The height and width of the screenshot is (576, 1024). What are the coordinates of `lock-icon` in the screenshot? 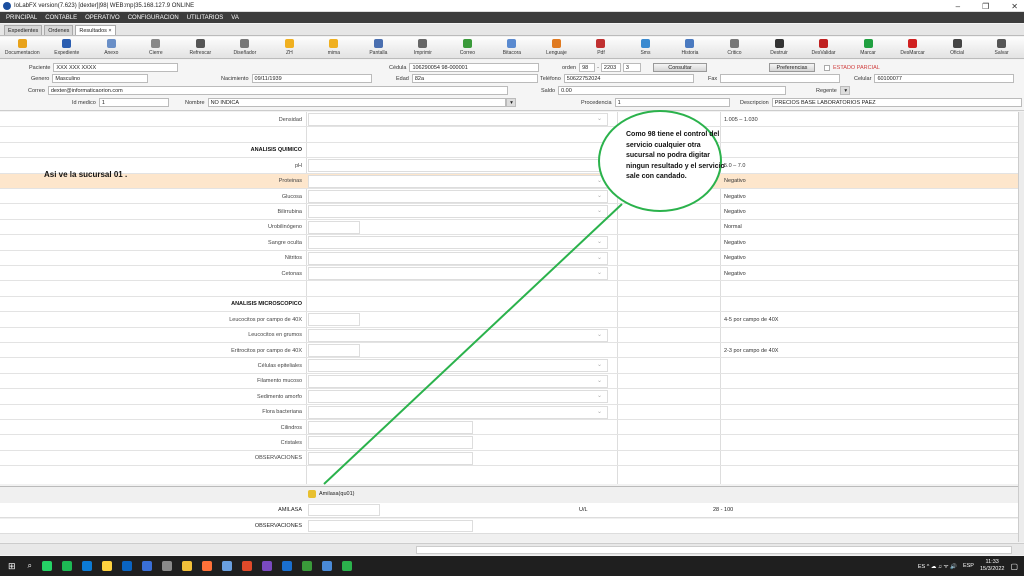 It's located at (312, 494).